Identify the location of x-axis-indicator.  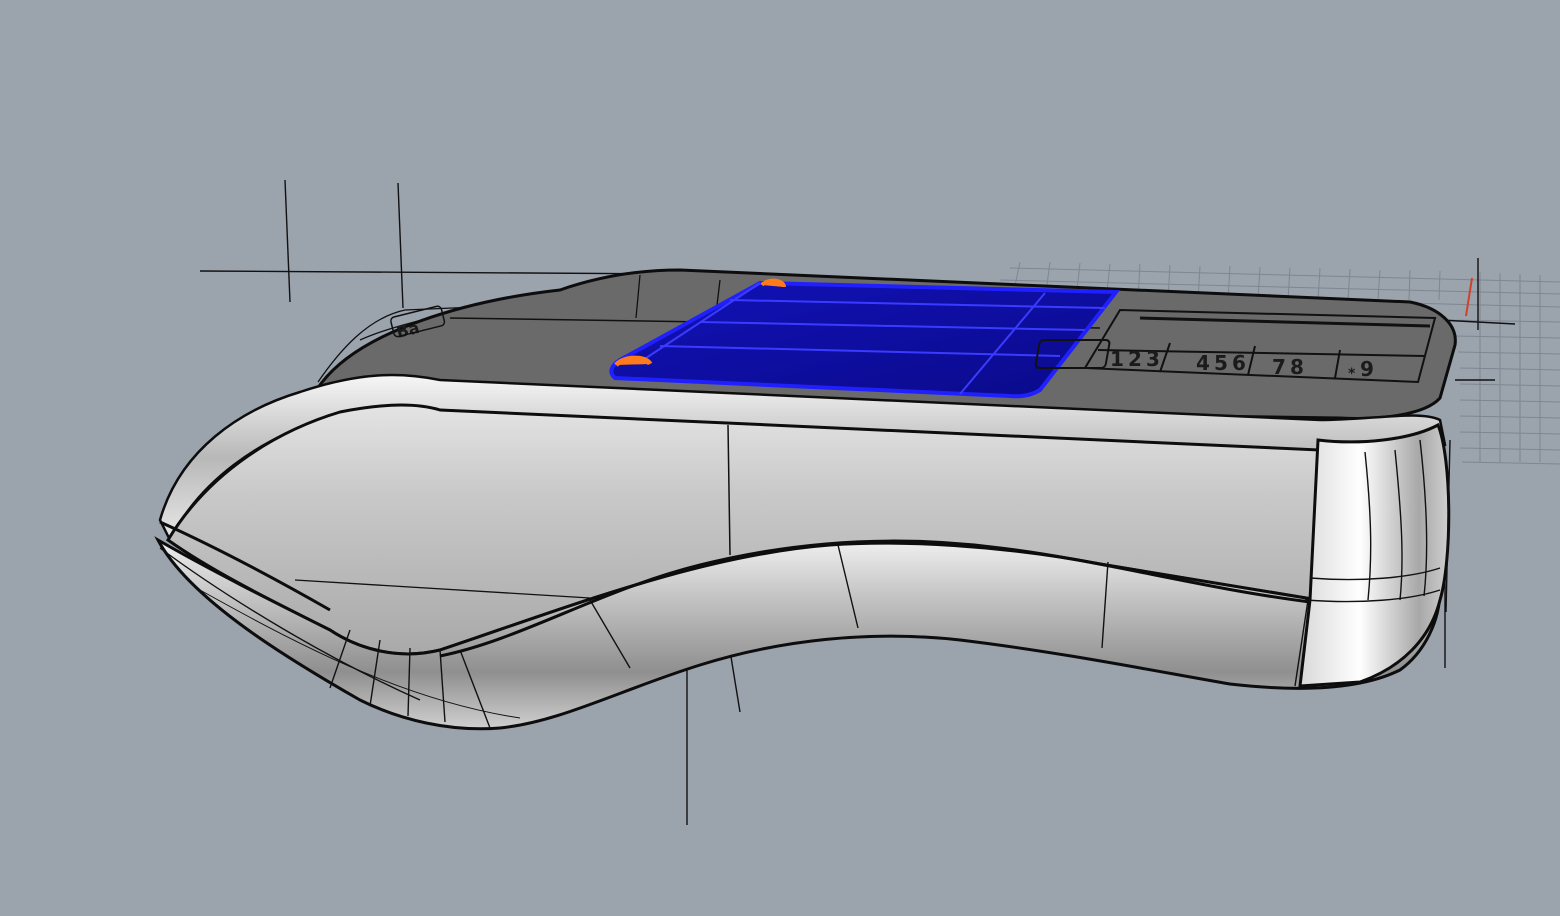
(1469, 297).